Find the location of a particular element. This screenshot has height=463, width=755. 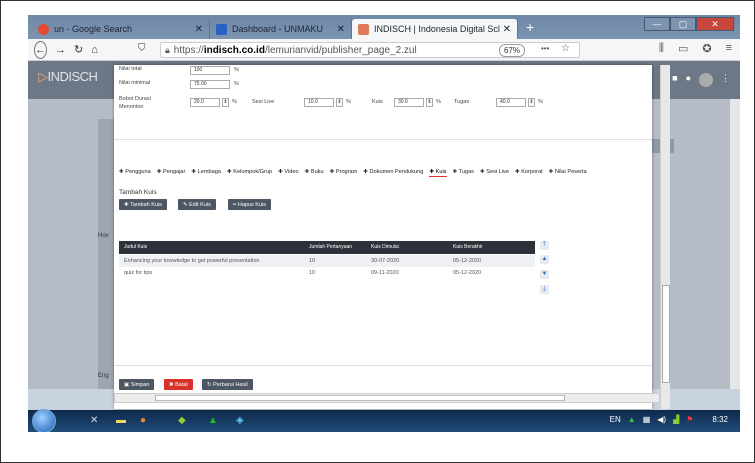

button-label: Perbarui Hasil is located at coordinates (230, 384).